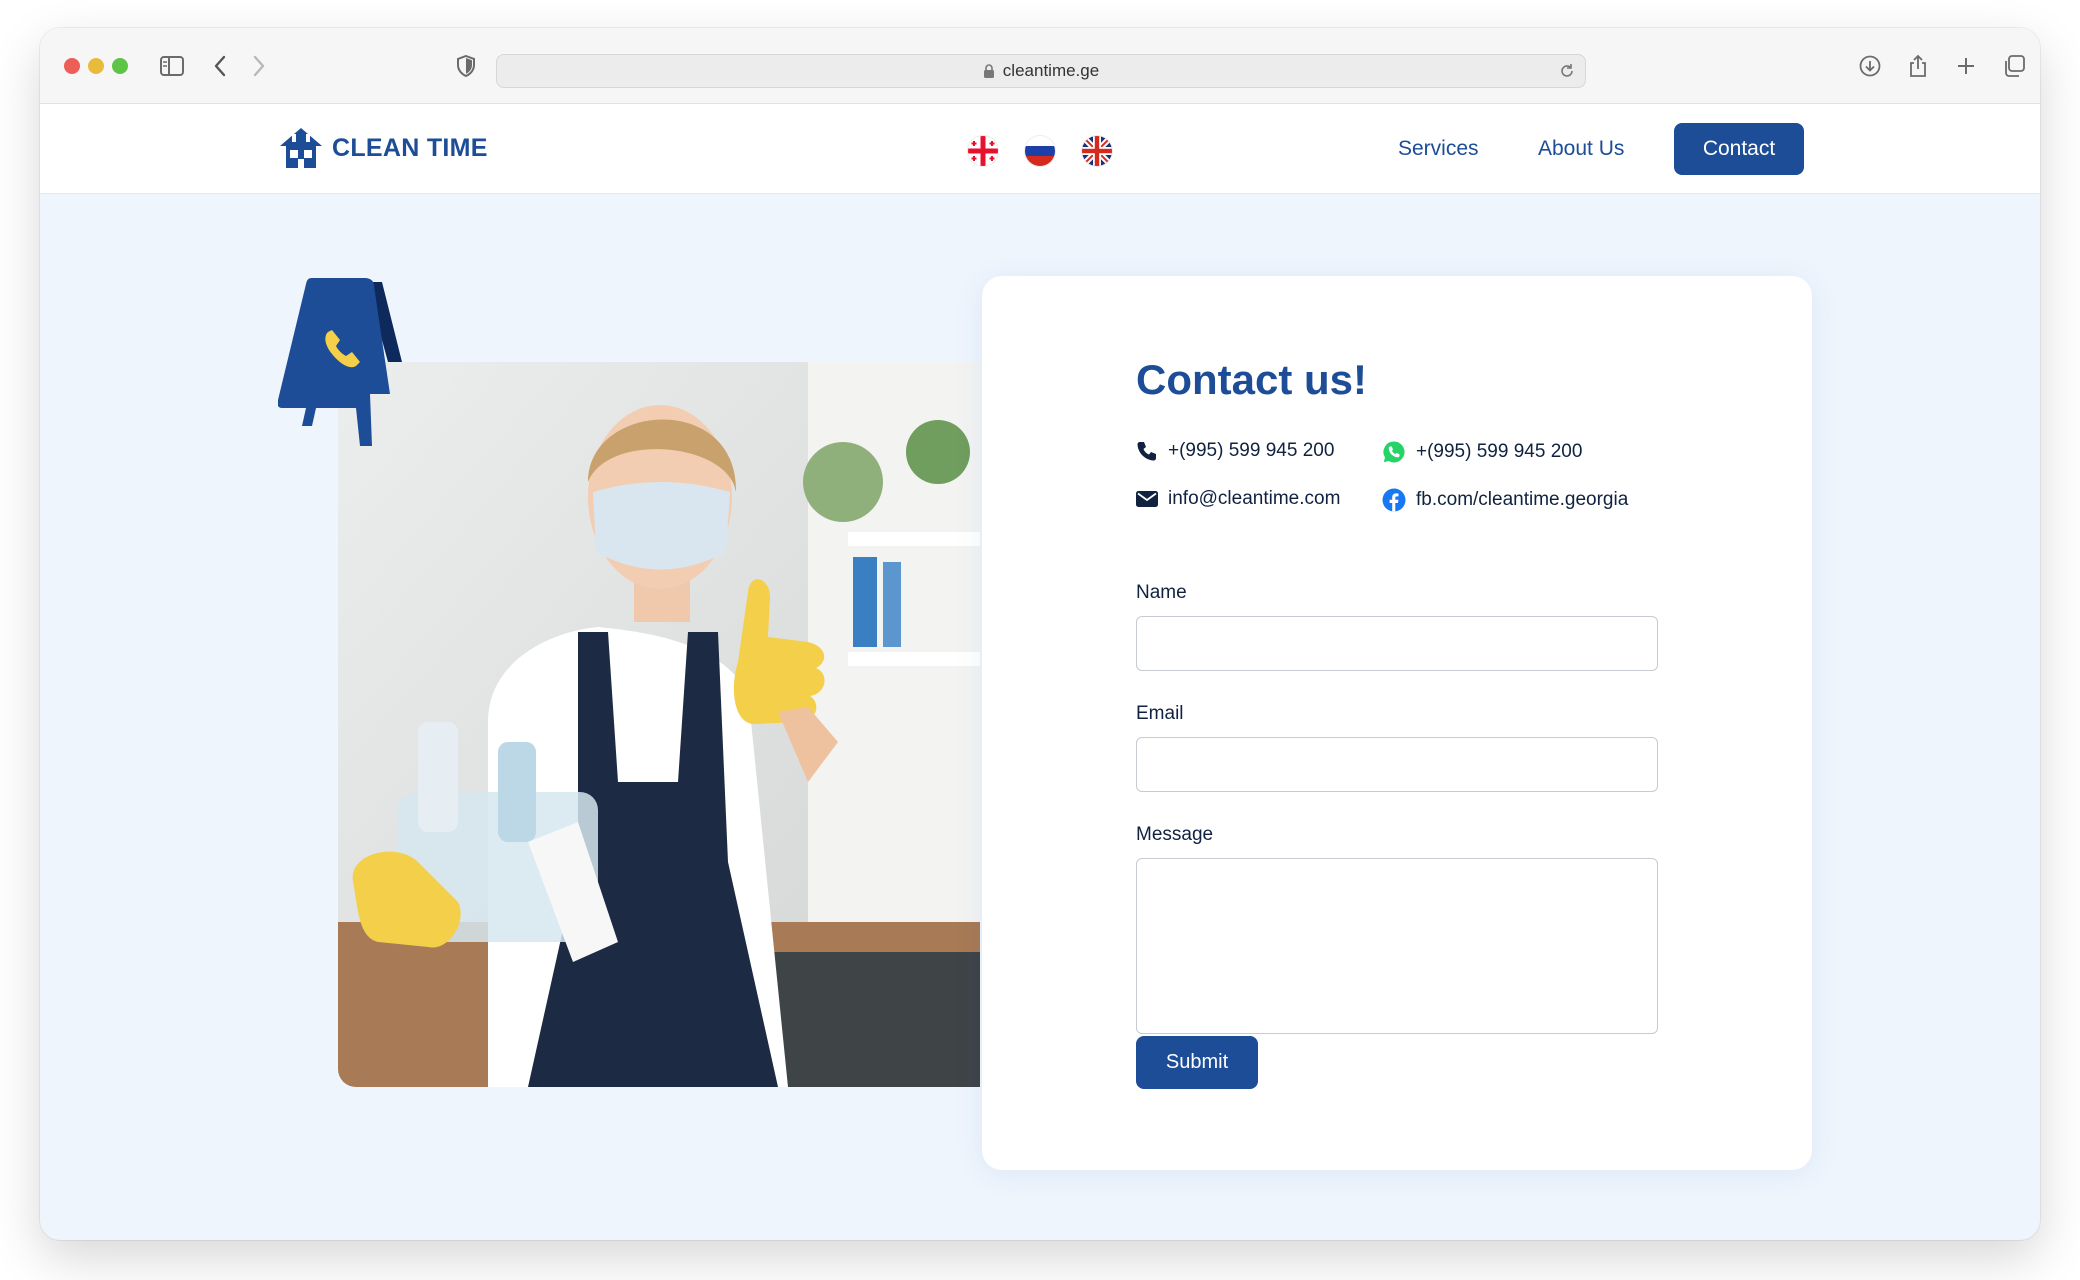 The height and width of the screenshot is (1280, 2080). I want to click on lock-icon, so click(988, 70).